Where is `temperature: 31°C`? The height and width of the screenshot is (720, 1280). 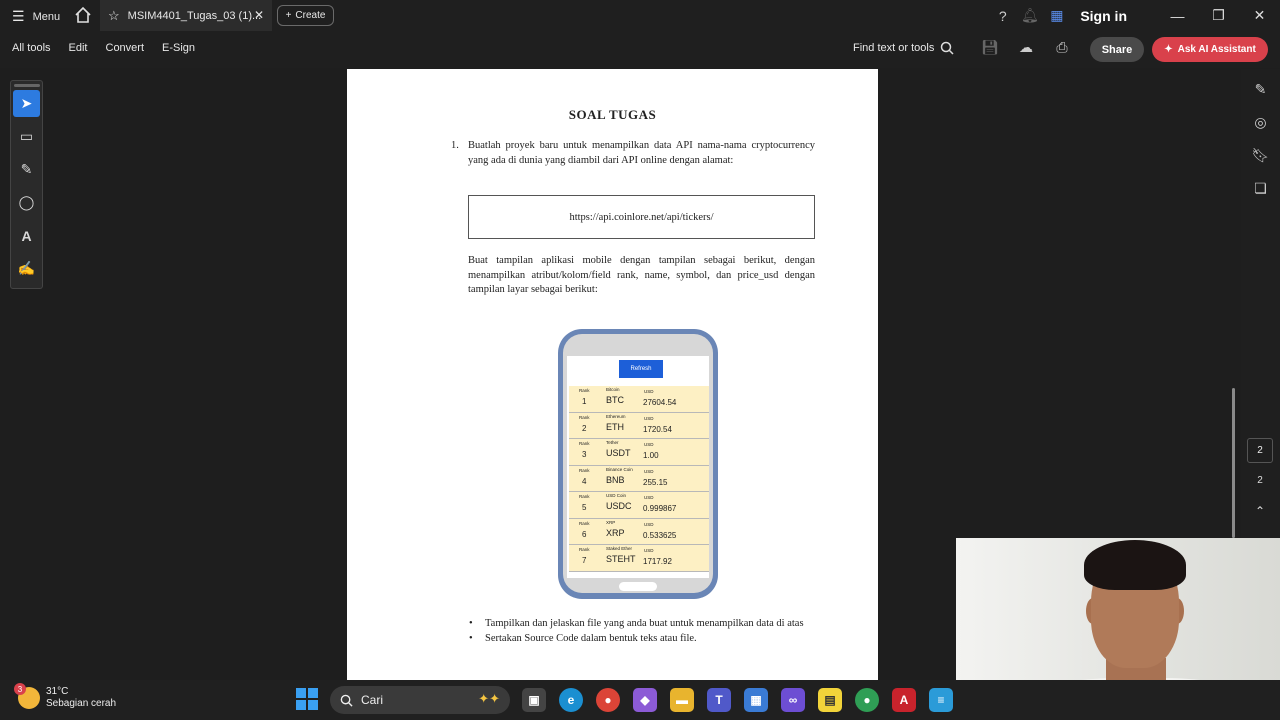
temperature: 31°C is located at coordinates (57, 691).